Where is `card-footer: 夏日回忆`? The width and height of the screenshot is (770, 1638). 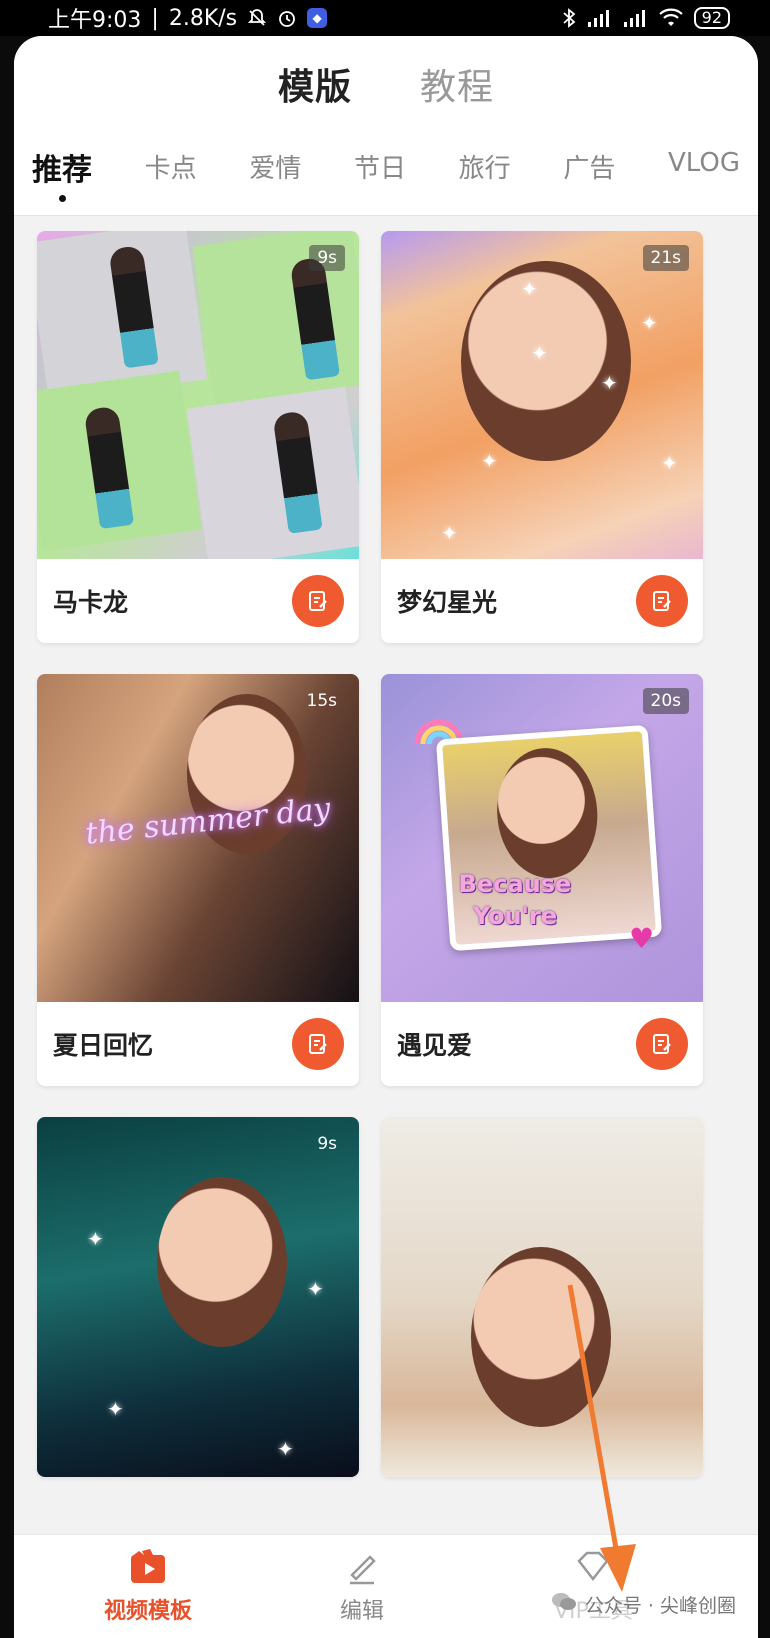 card-footer: 夏日回忆 is located at coordinates (198, 1044).